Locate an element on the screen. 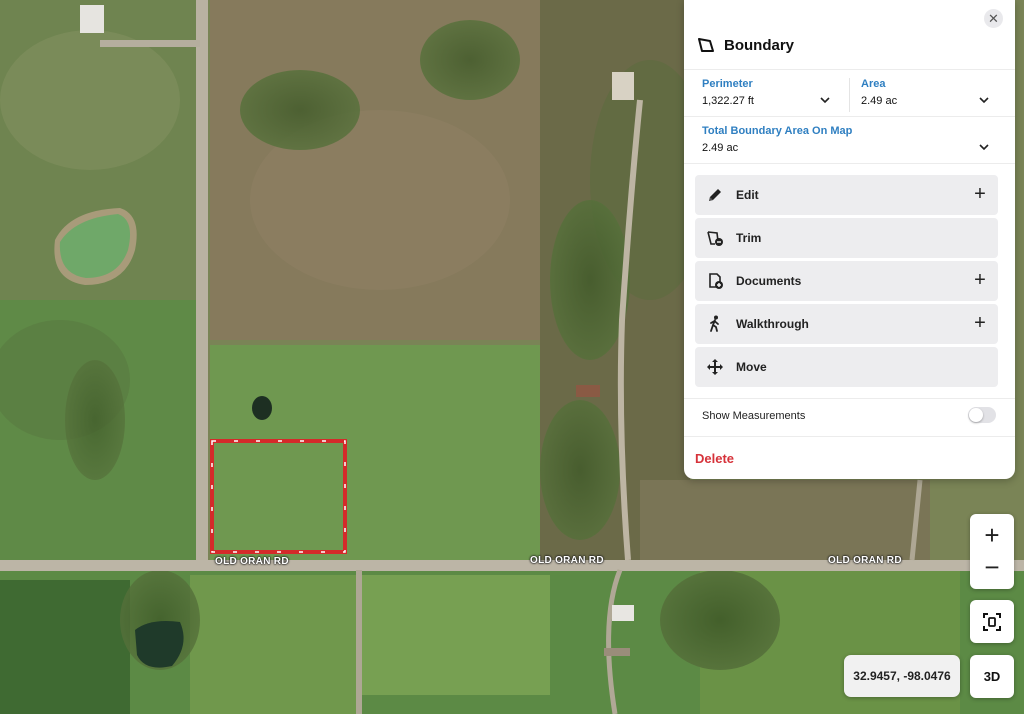  coordinates-readout: 32.9457, -98.0476 is located at coordinates (902, 676).